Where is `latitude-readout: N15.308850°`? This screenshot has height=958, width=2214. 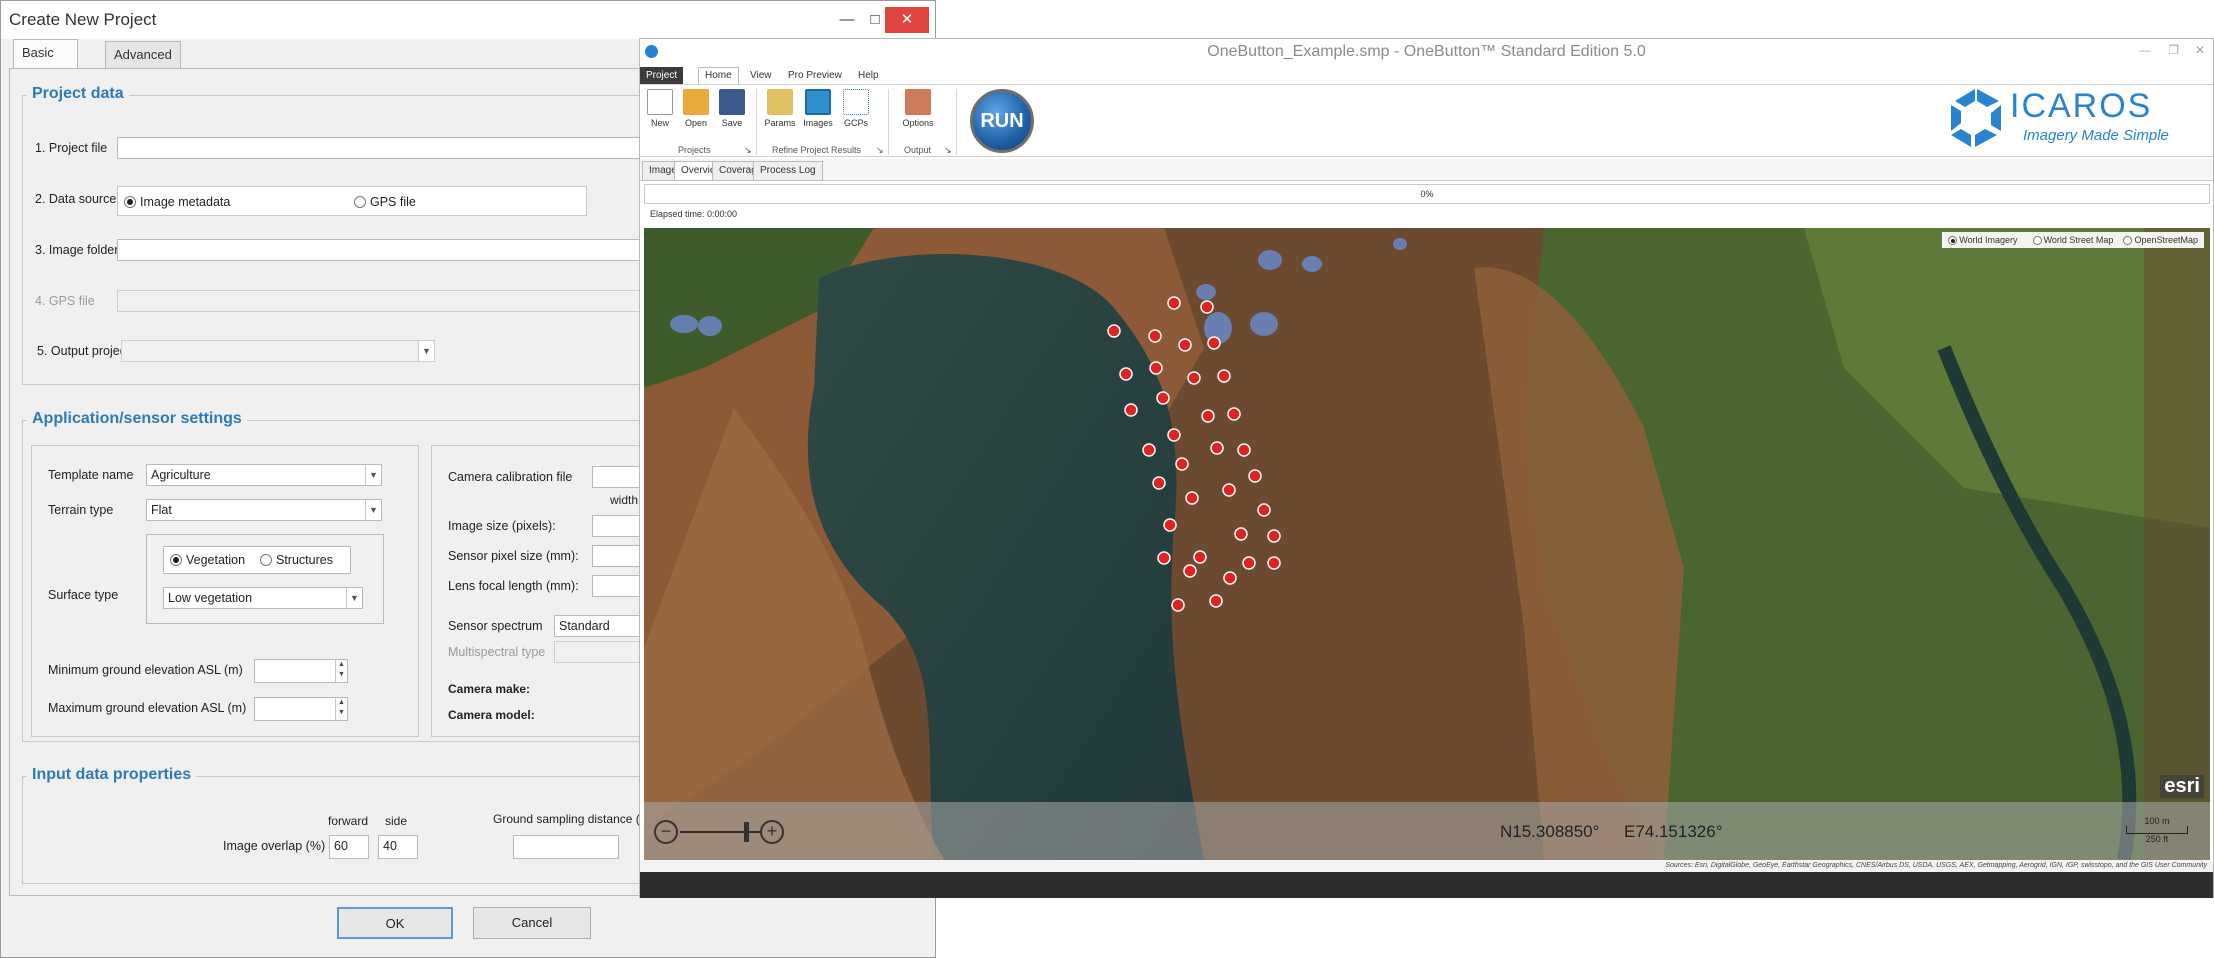 latitude-readout: N15.308850° is located at coordinates (1550, 831).